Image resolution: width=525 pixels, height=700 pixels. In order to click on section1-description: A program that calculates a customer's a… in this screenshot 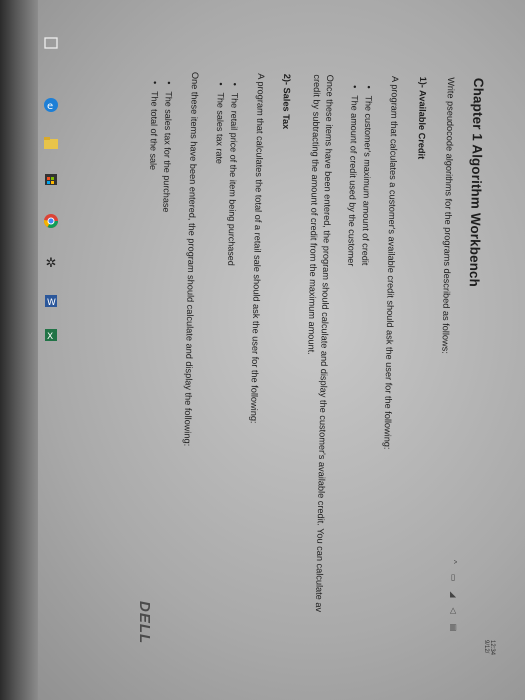, I will do `click(391, 262)`.